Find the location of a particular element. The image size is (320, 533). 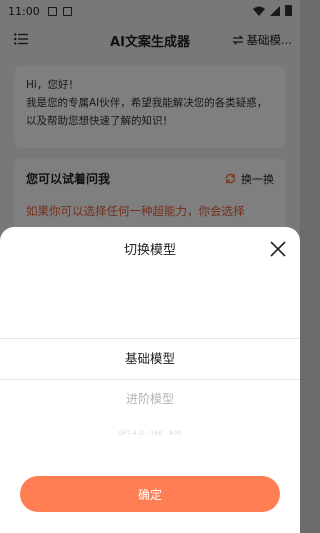

confirm-button: 确定 is located at coordinates (150, 494).